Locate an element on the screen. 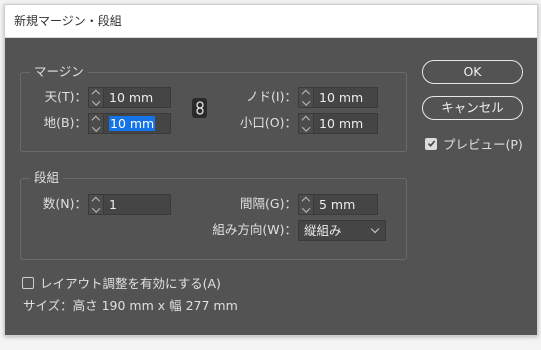  top-margin-value: 10 mm is located at coordinates (137, 97).